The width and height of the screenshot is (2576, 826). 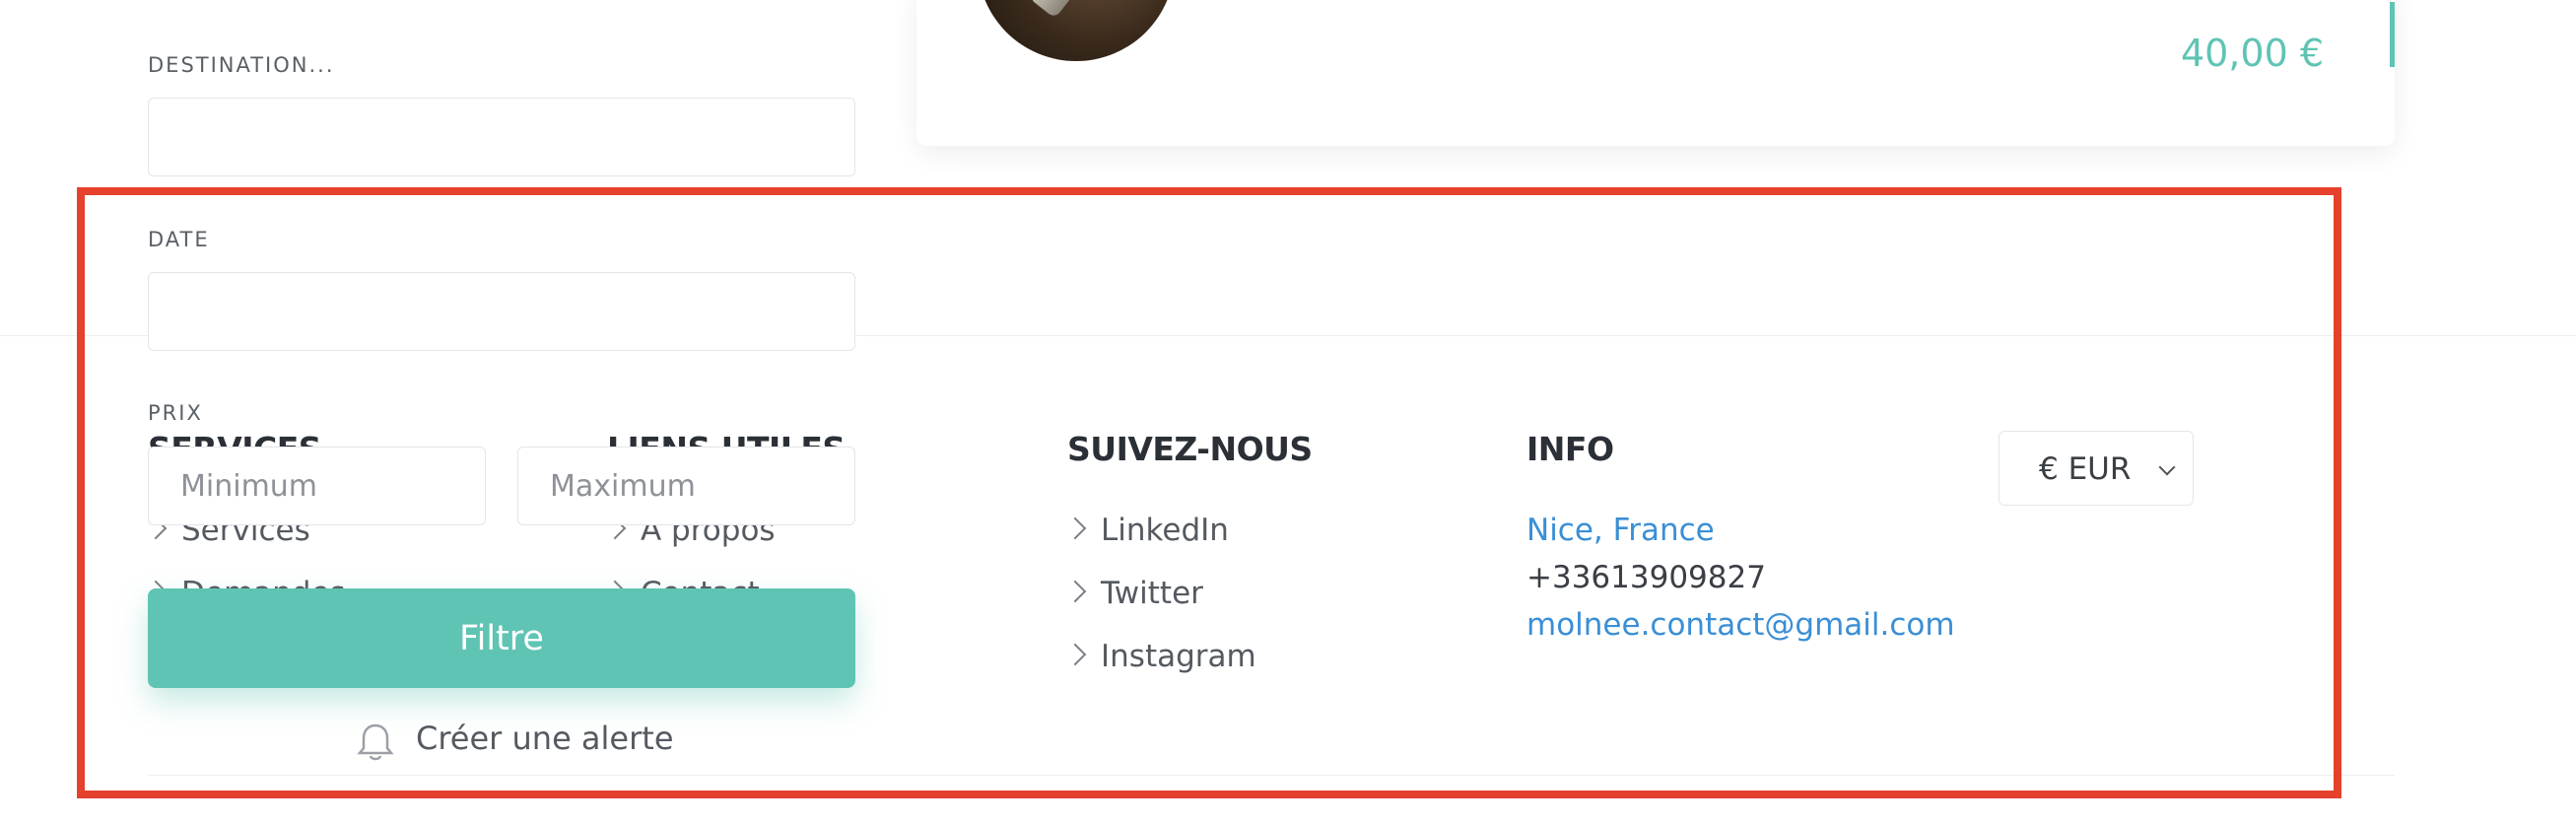 I want to click on product-image, so click(x=1077, y=30).